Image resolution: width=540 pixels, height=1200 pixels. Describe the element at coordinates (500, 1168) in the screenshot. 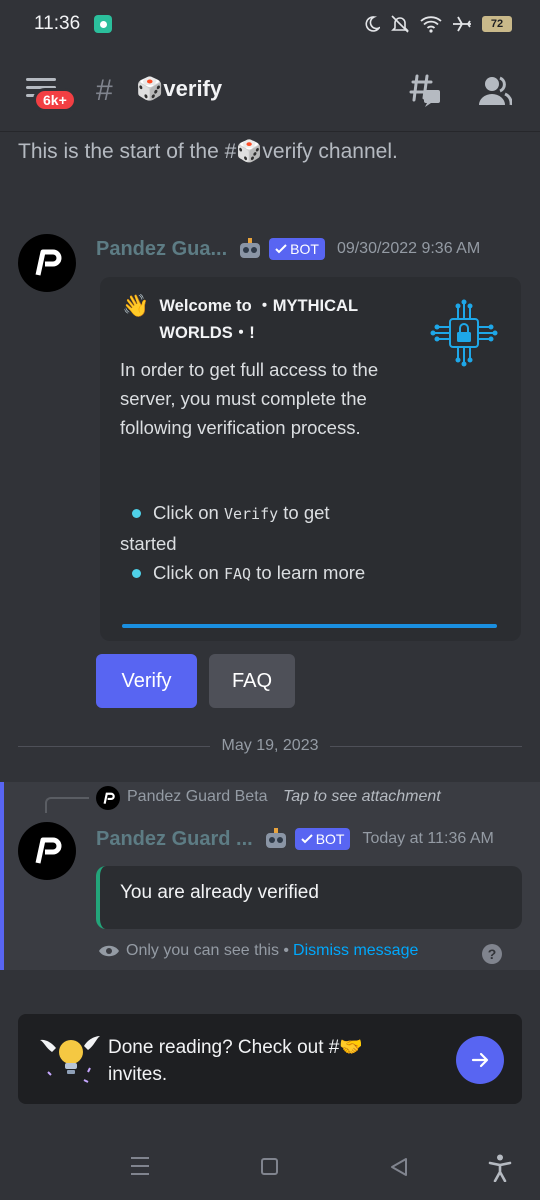

I see `accessibility-icon` at that location.